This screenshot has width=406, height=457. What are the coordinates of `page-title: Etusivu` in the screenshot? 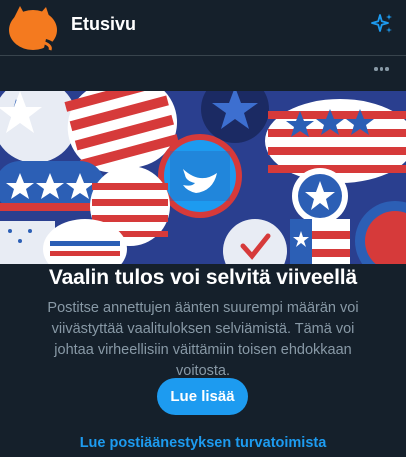 It's located at (104, 24).